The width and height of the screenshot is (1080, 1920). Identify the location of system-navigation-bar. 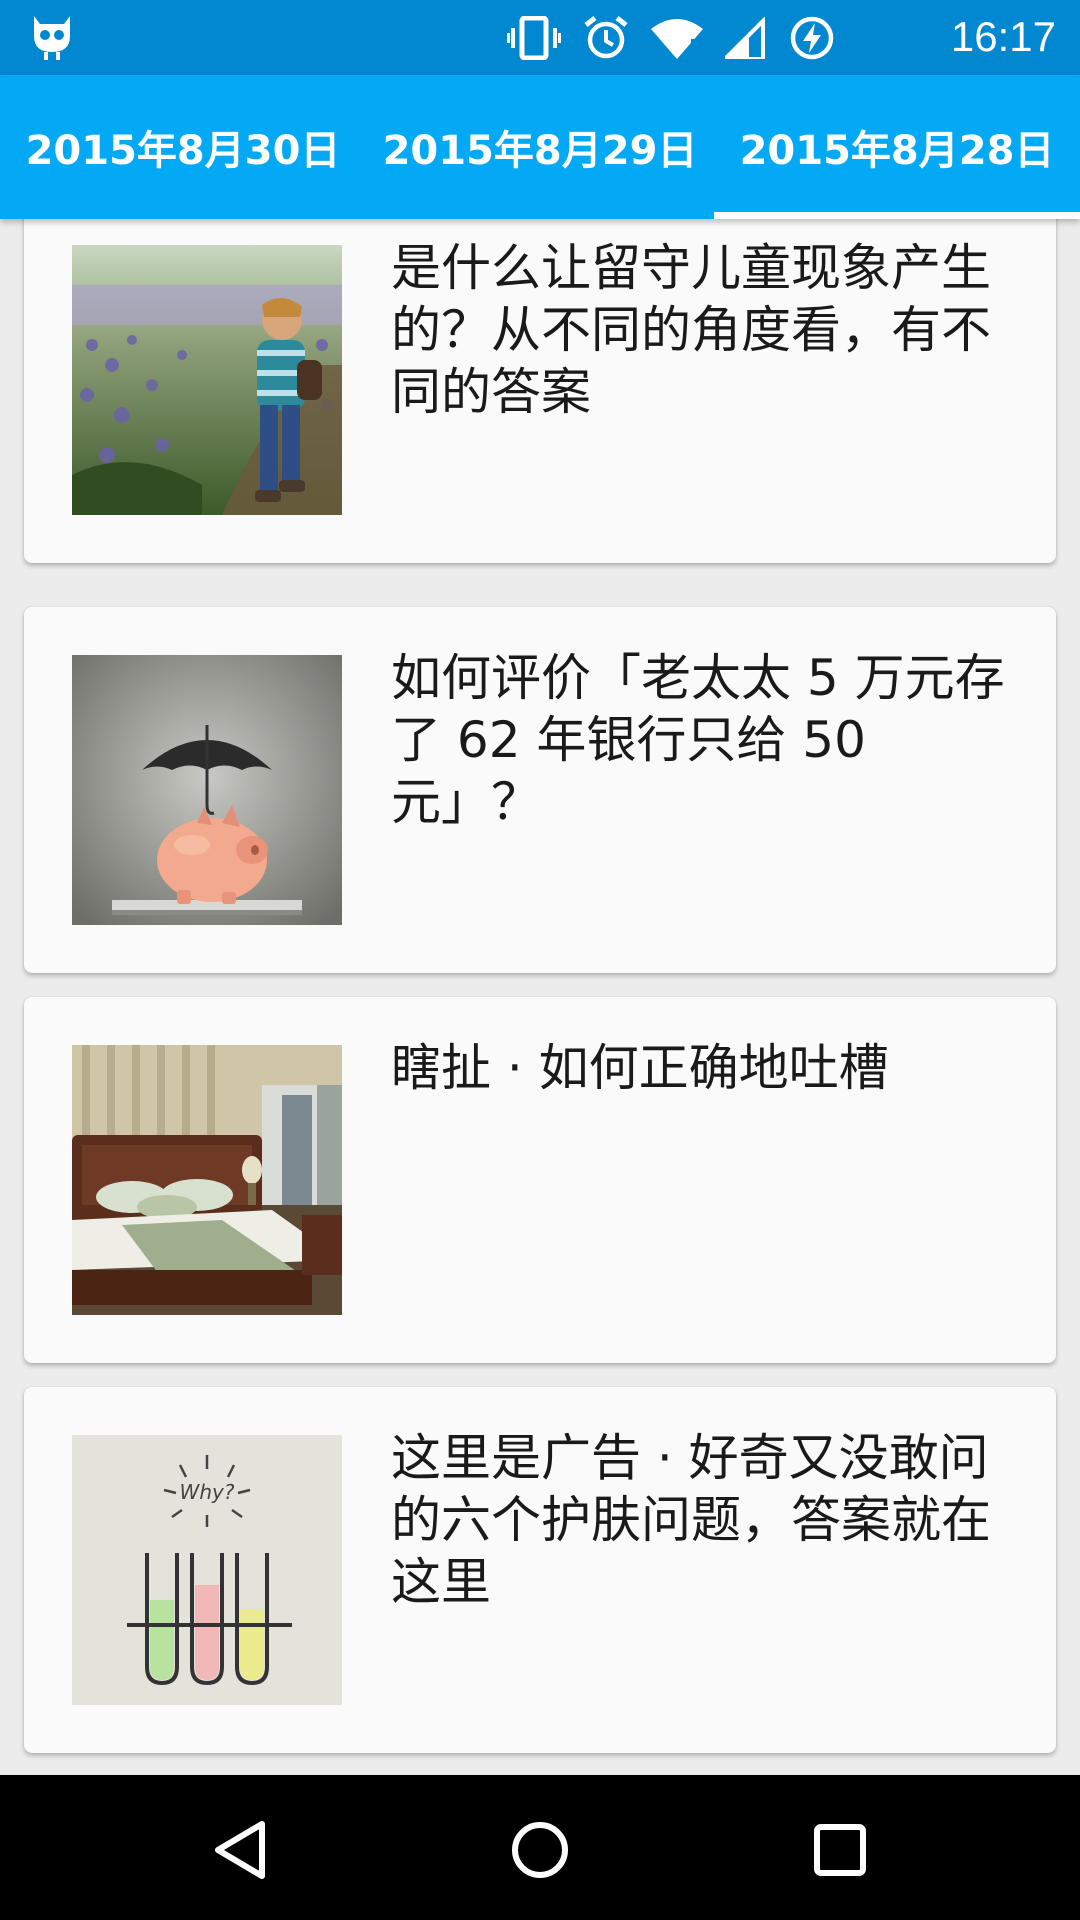
(540, 1847).